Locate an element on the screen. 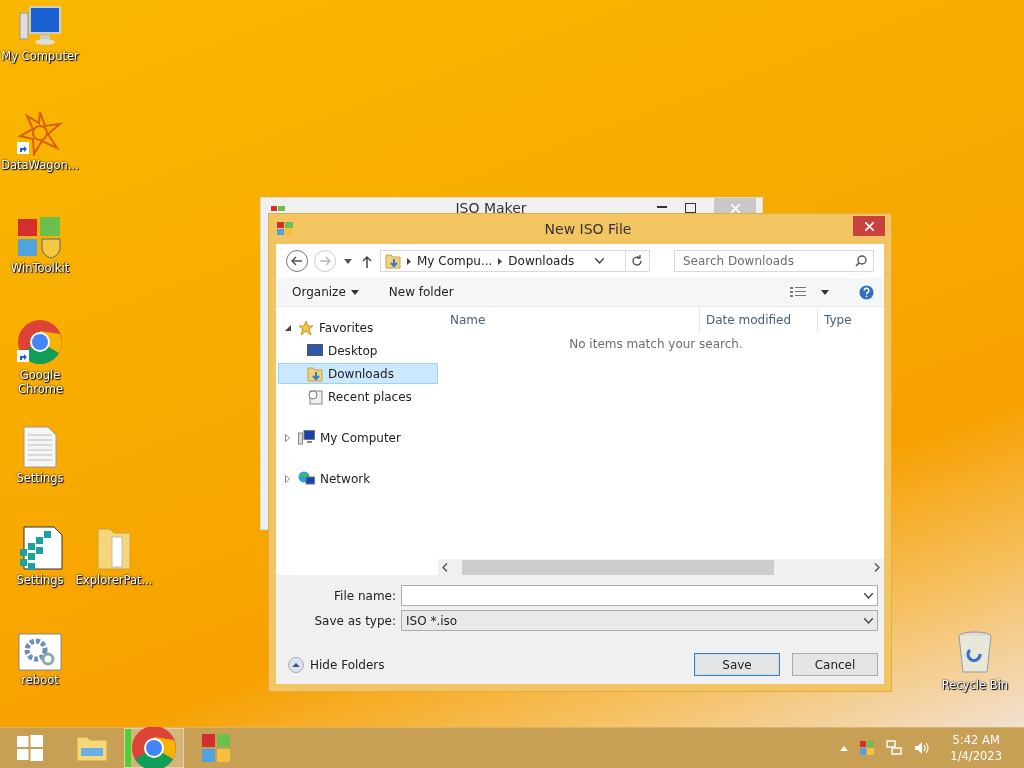  document-icon is located at coordinates (40, 447).